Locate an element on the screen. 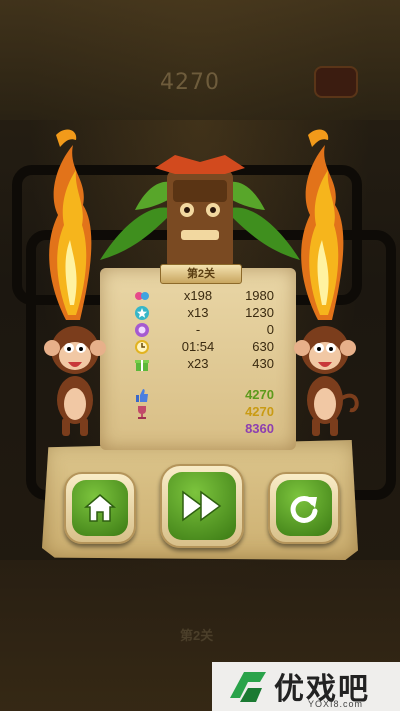 The width and height of the screenshot is (400, 711). row-points: 1230 is located at coordinates (259, 312).